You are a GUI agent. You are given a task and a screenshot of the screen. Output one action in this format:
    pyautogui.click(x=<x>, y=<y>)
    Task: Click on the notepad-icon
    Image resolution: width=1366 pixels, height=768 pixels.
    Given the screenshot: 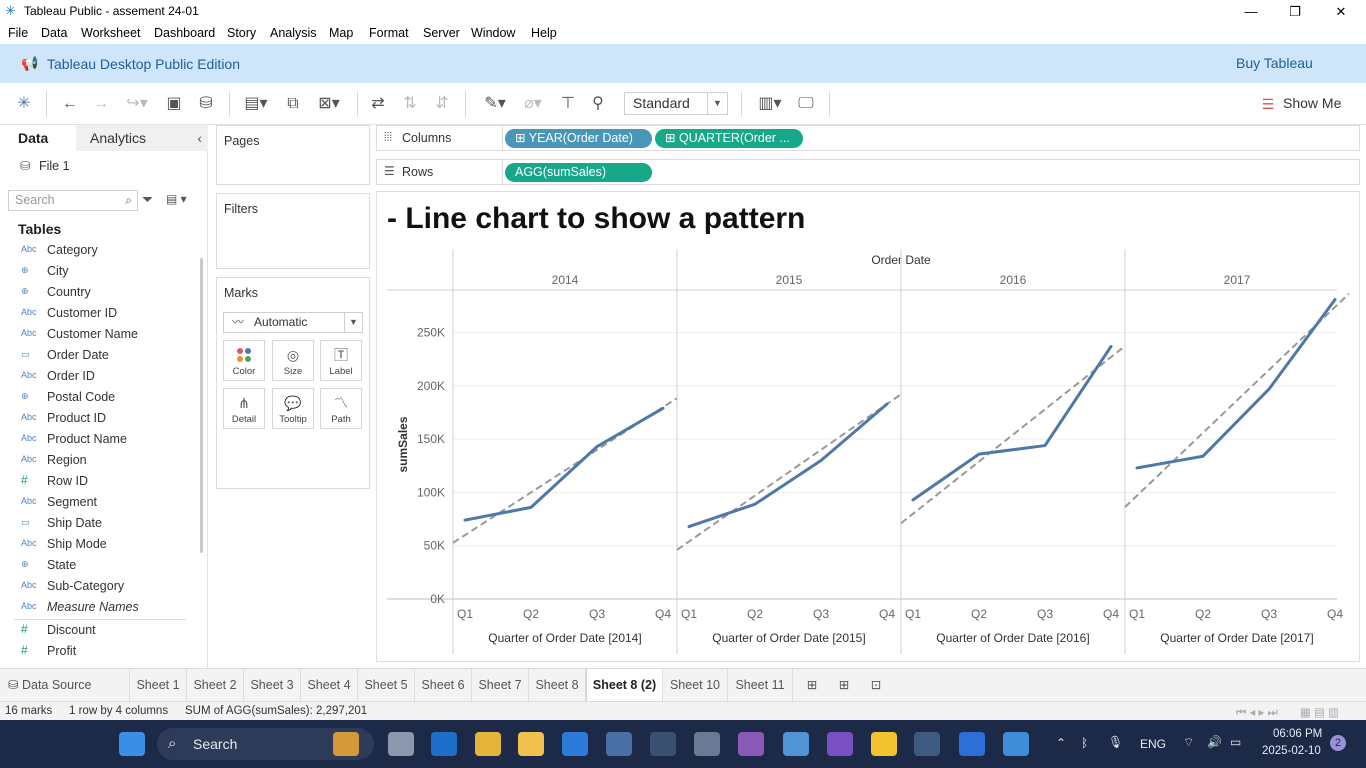 What is the action you would take?
    pyautogui.click(x=619, y=744)
    